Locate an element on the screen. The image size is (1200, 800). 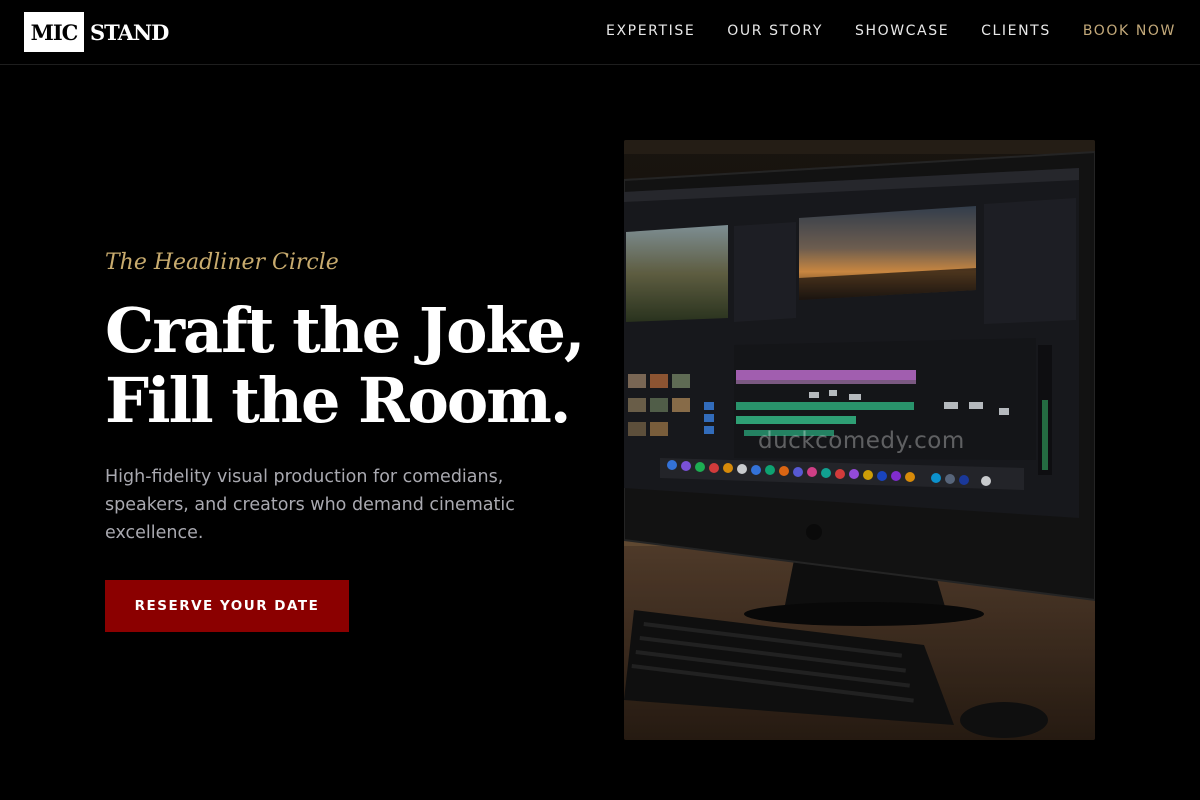
logo-box: MIC is located at coordinates (54, 32).